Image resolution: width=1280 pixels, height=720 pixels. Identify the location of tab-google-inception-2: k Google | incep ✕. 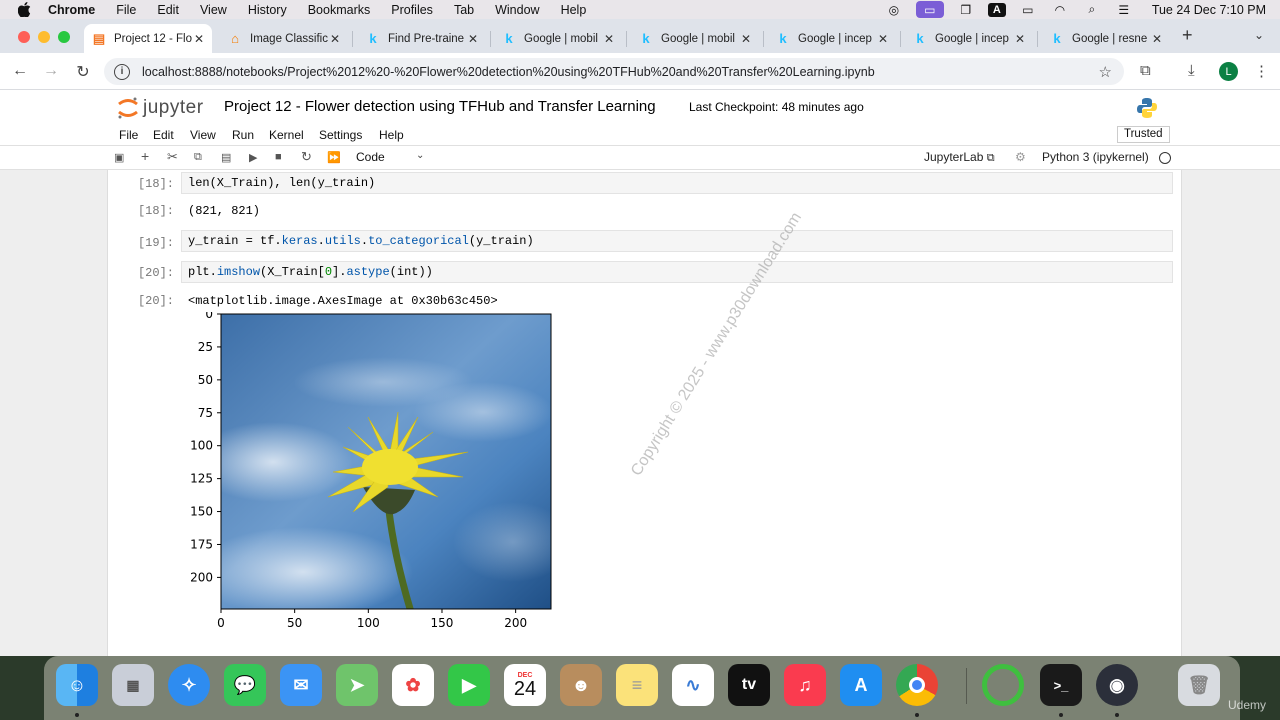
(969, 38).